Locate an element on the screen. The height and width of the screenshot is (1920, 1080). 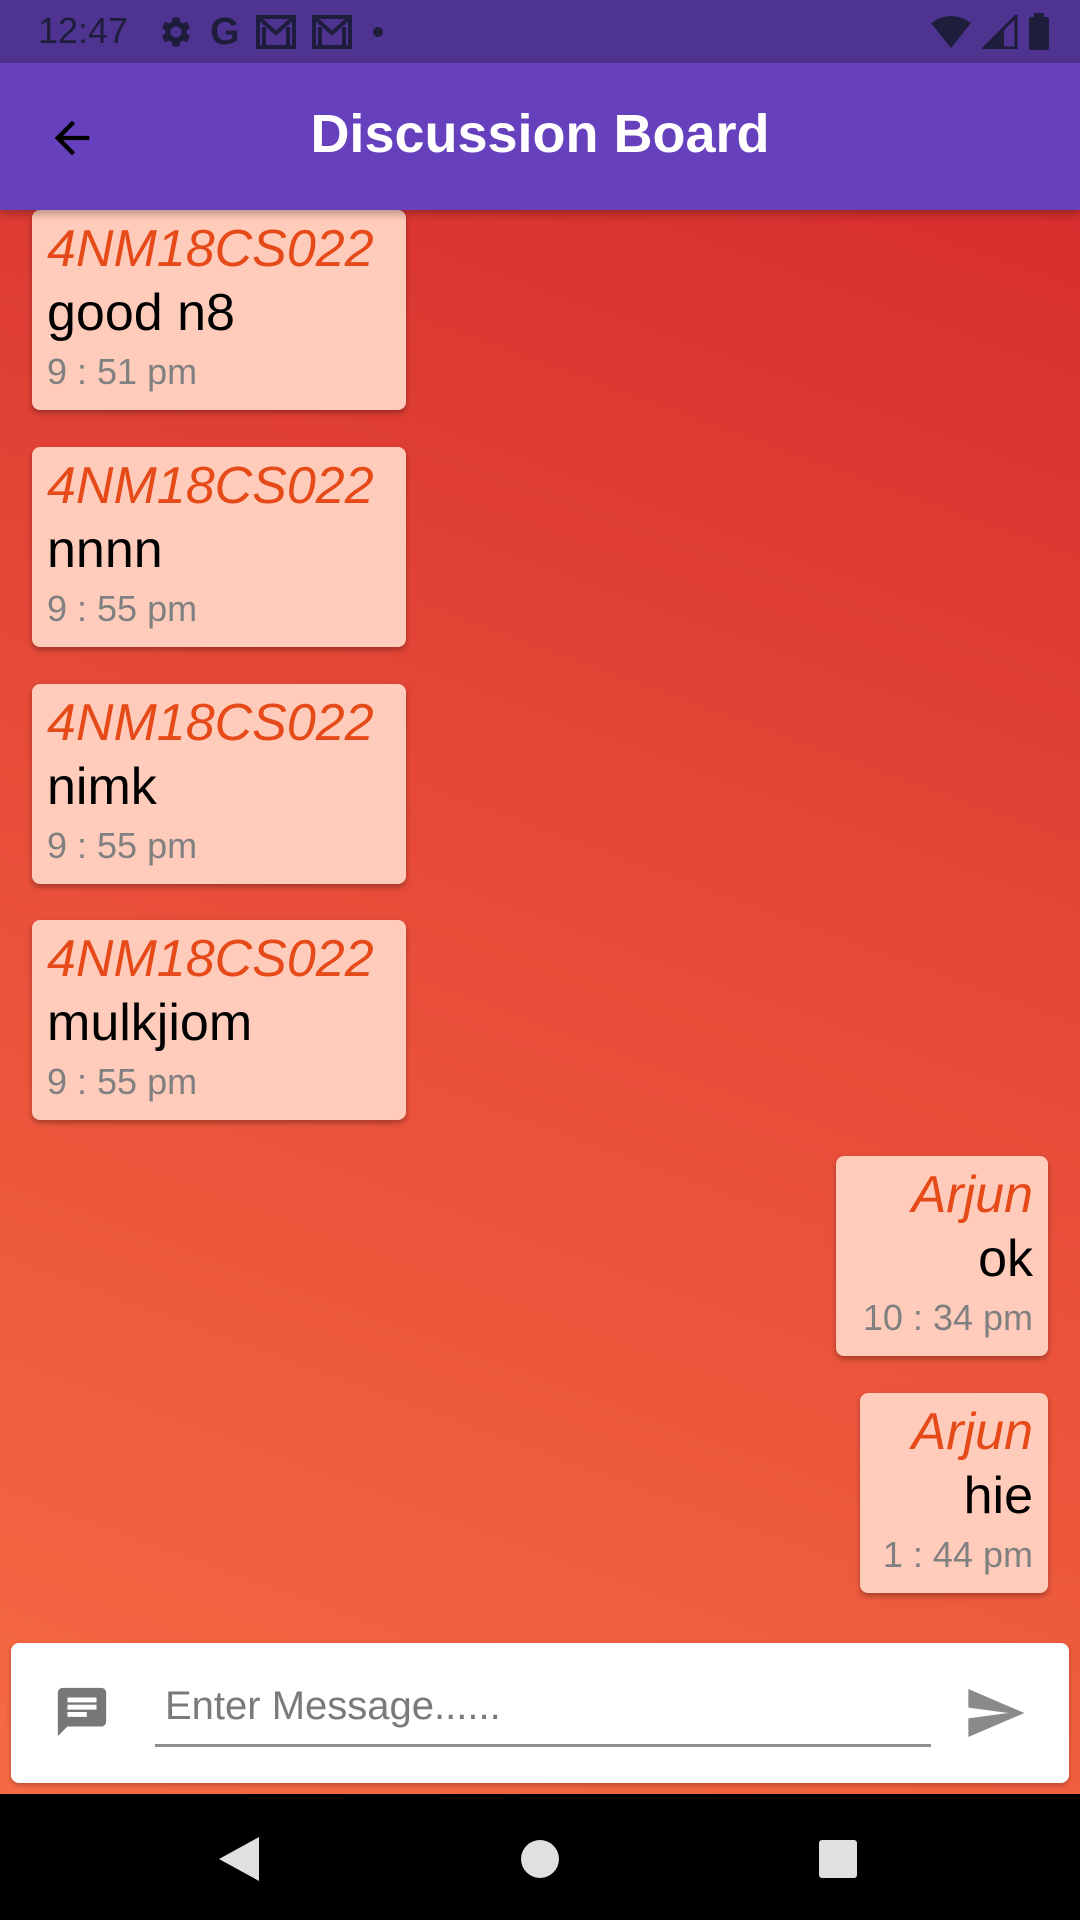
nav-back-button is located at coordinates (239, 1859).